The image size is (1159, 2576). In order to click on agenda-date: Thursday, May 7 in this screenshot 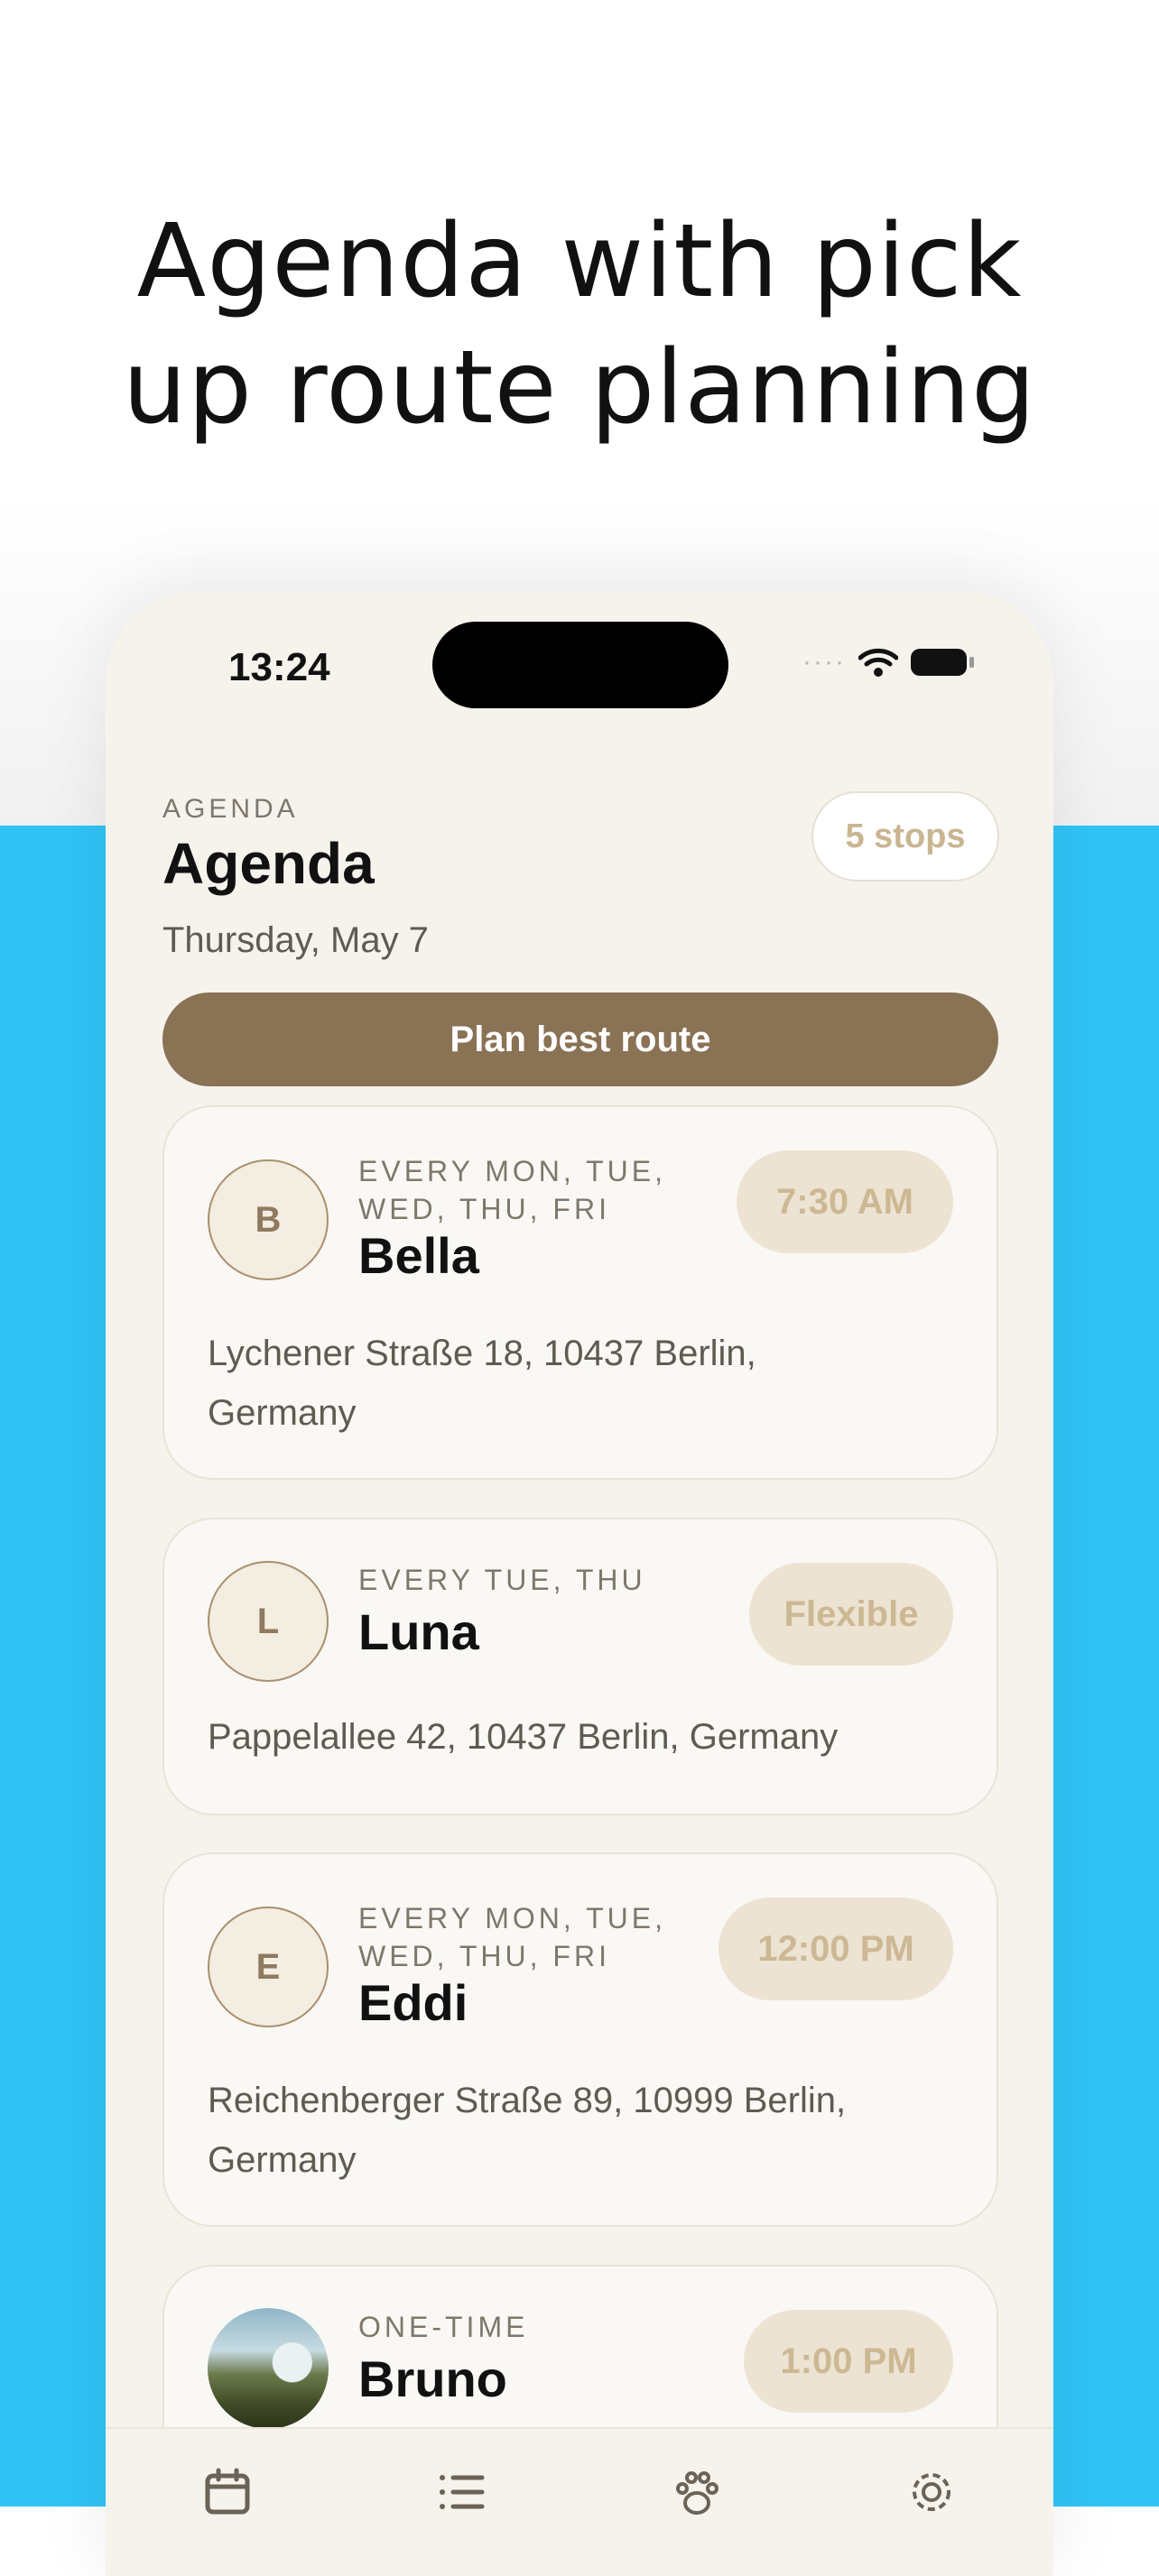, I will do `click(295, 940)`.